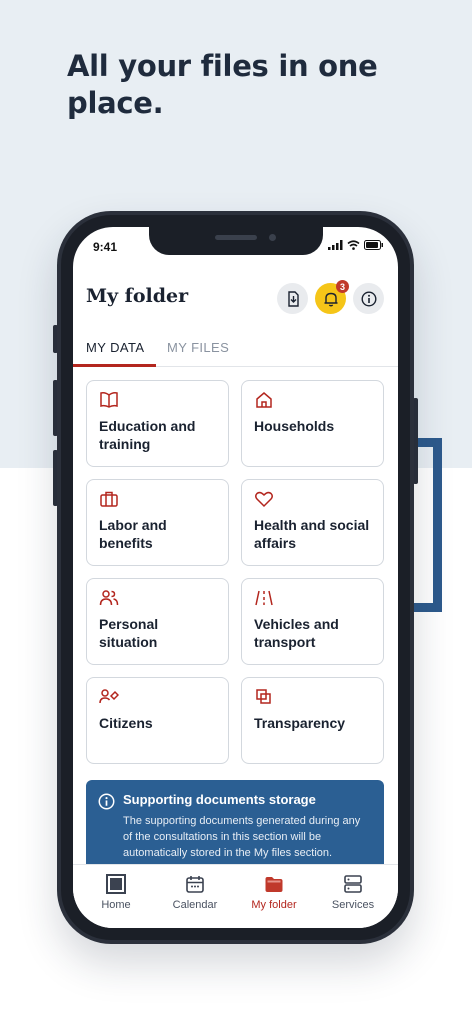 The width and height of the screenshot is (472, 1024). What do you see at coordinates (109, 696) in the screenshot?
I see `citizen-tag-icon` at bounding box center [109, 696].